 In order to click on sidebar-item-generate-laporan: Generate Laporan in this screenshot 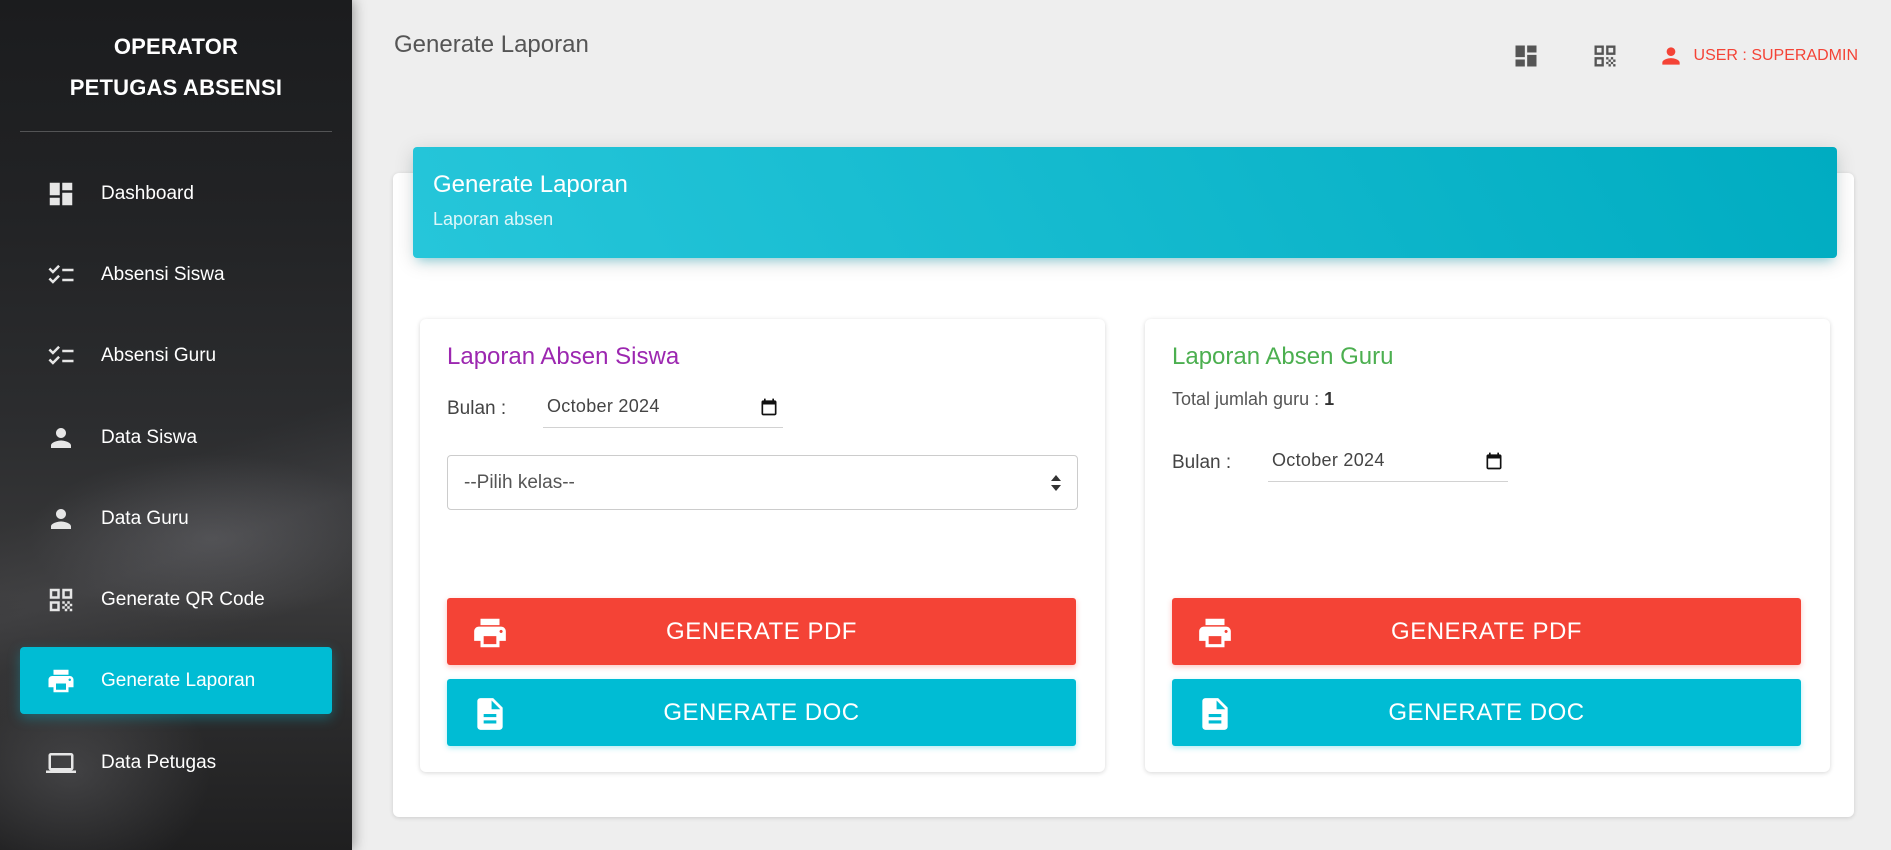, I will do `click(176, 680)`.